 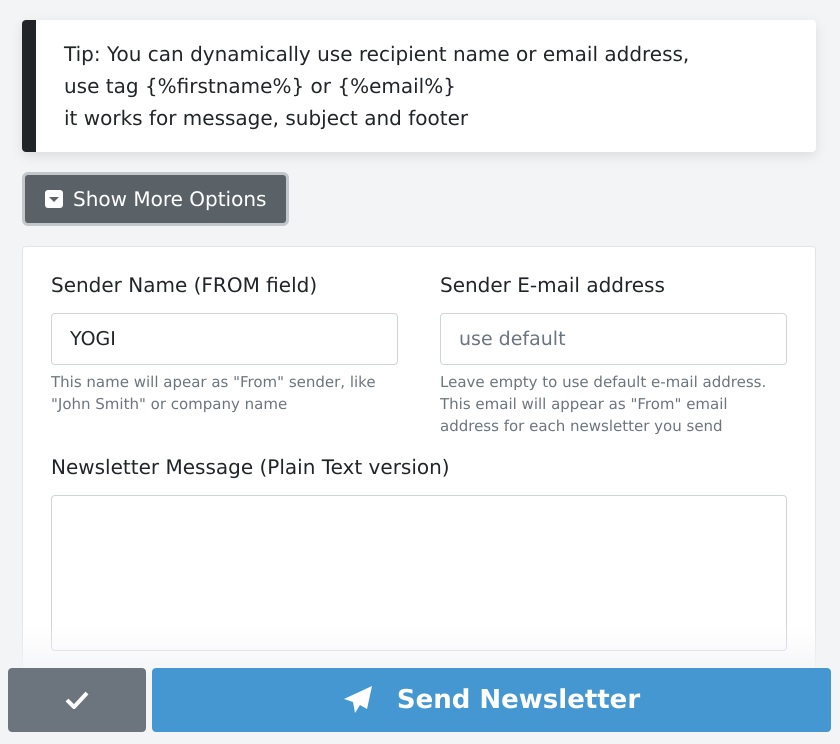 I want to click on paper-plane-icon, so click(x=357, y=700).